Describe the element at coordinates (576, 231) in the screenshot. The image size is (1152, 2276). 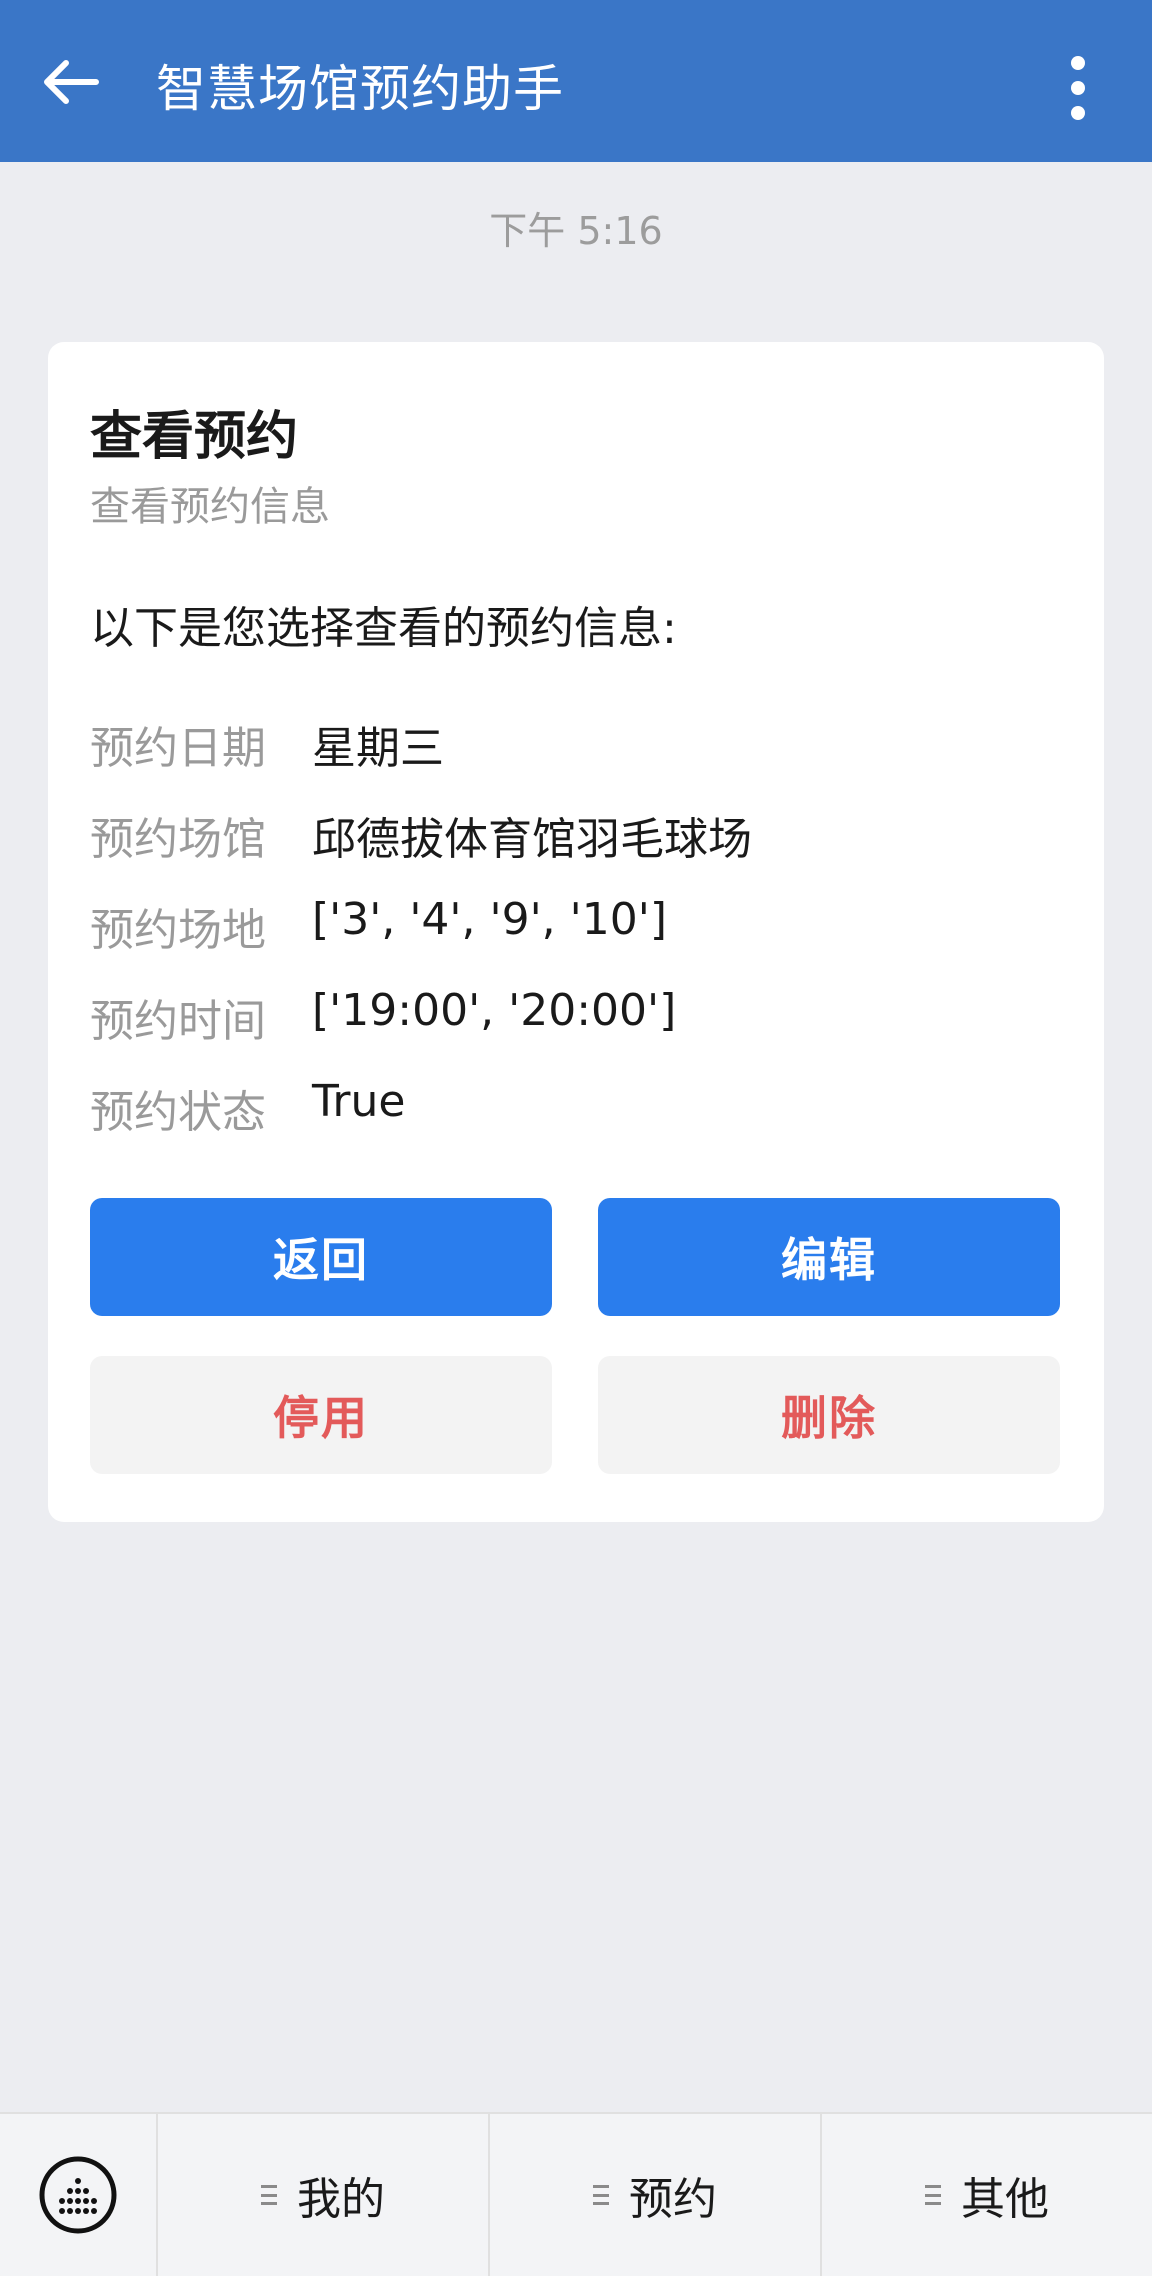
I see `message-timestamp: 下午 5:16` at that location.